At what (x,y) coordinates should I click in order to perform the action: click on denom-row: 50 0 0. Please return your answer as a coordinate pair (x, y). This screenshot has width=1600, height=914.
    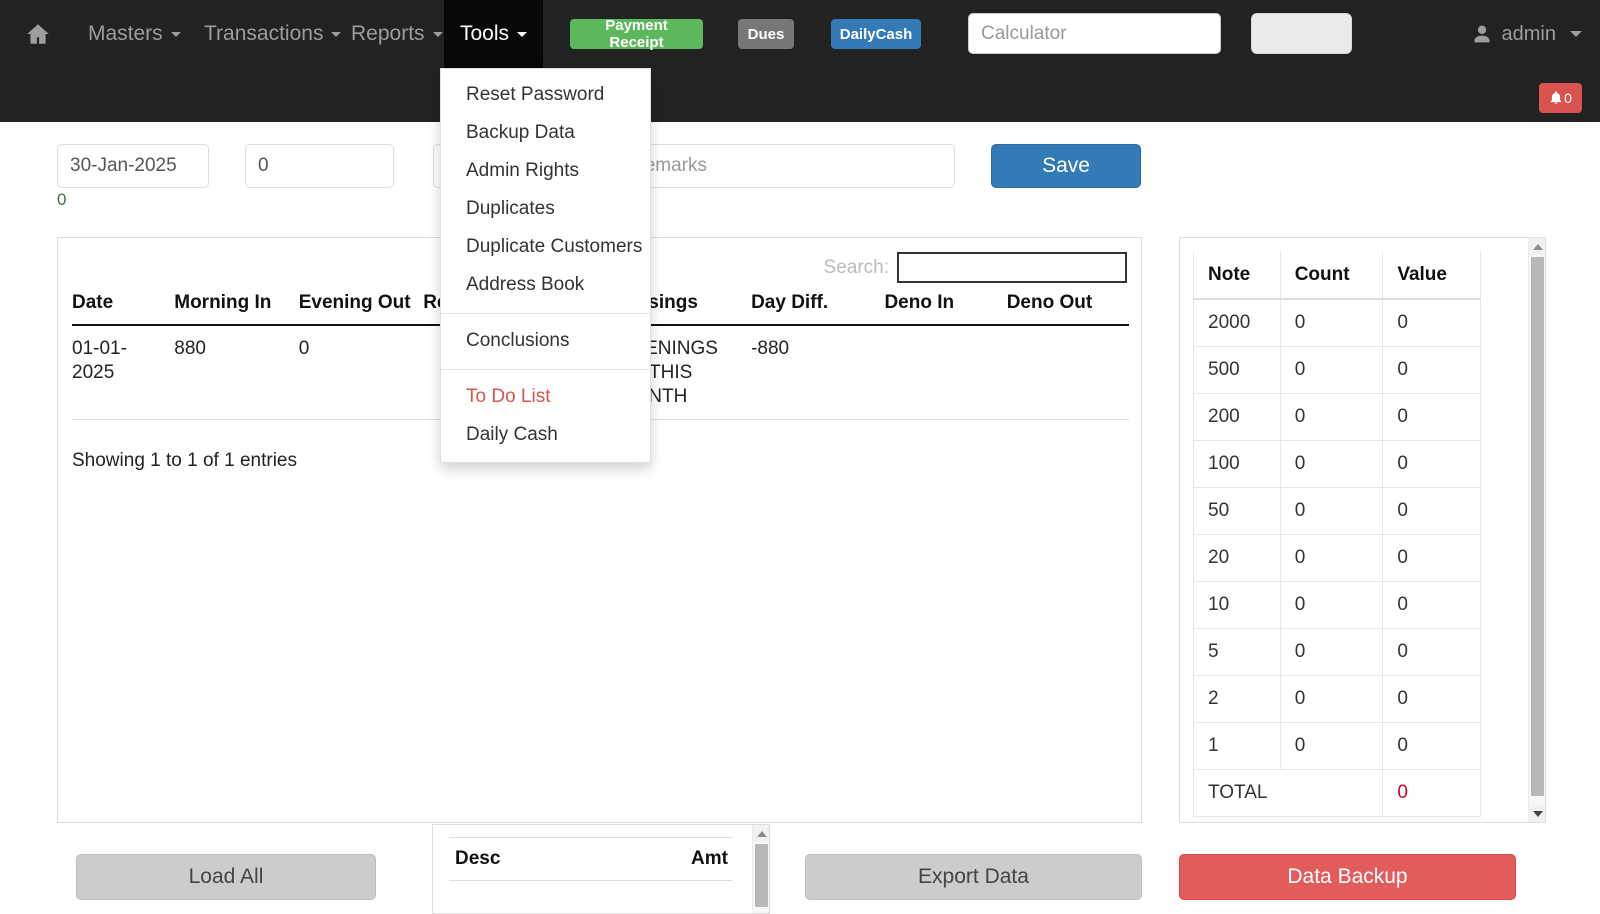
    Looking at the image, I should click on (1337, 511).